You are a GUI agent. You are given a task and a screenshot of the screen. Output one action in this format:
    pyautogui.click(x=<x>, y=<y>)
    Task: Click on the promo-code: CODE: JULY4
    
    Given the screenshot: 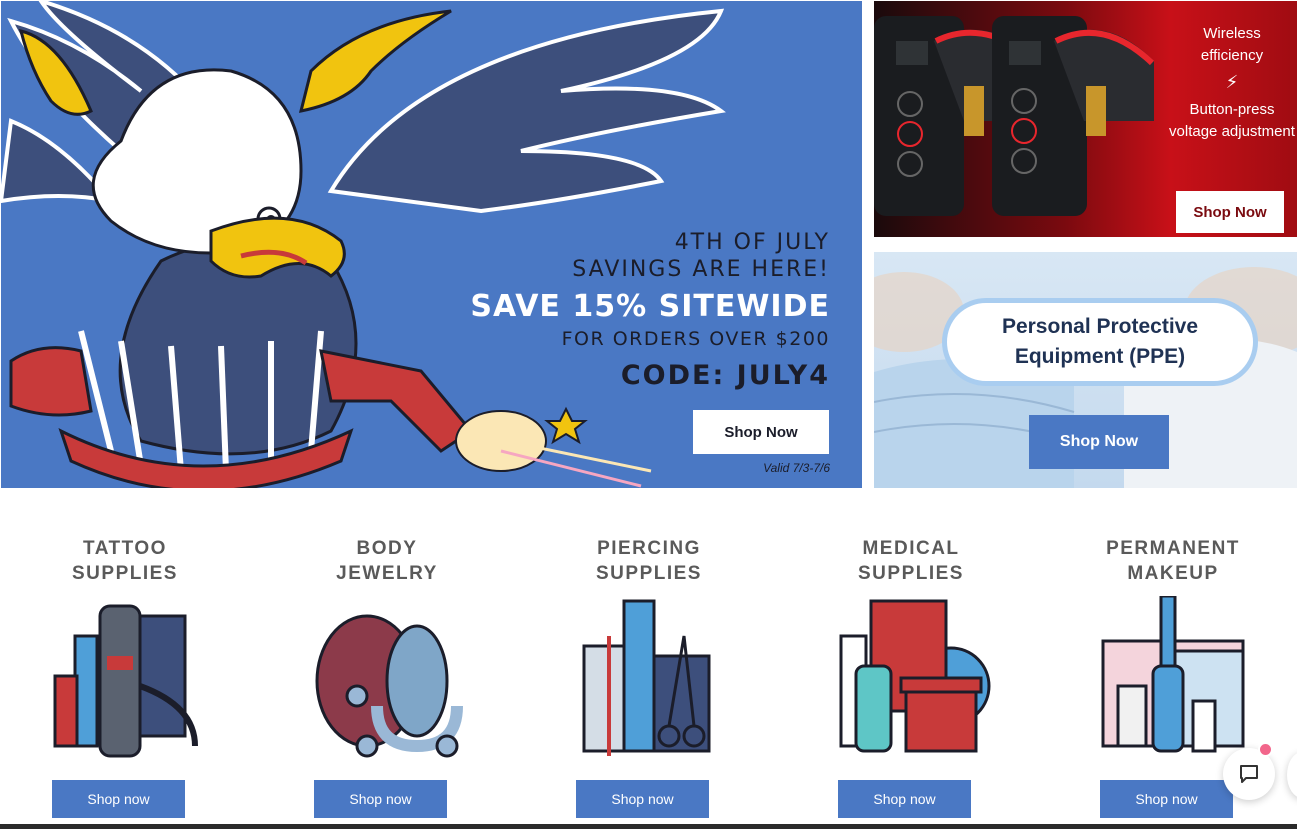 What is the action you would take?
    pyautogui.click(x=725, y=375)
    